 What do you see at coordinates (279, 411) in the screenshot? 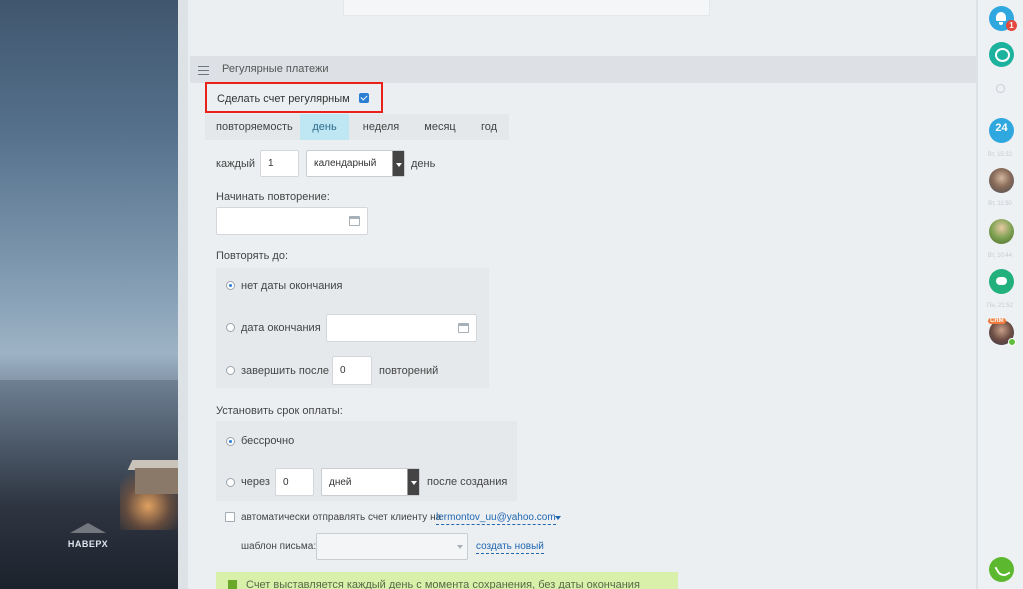
I see `payment-term-label: Установить срок оплаты:` at bounding box center [279, 411].